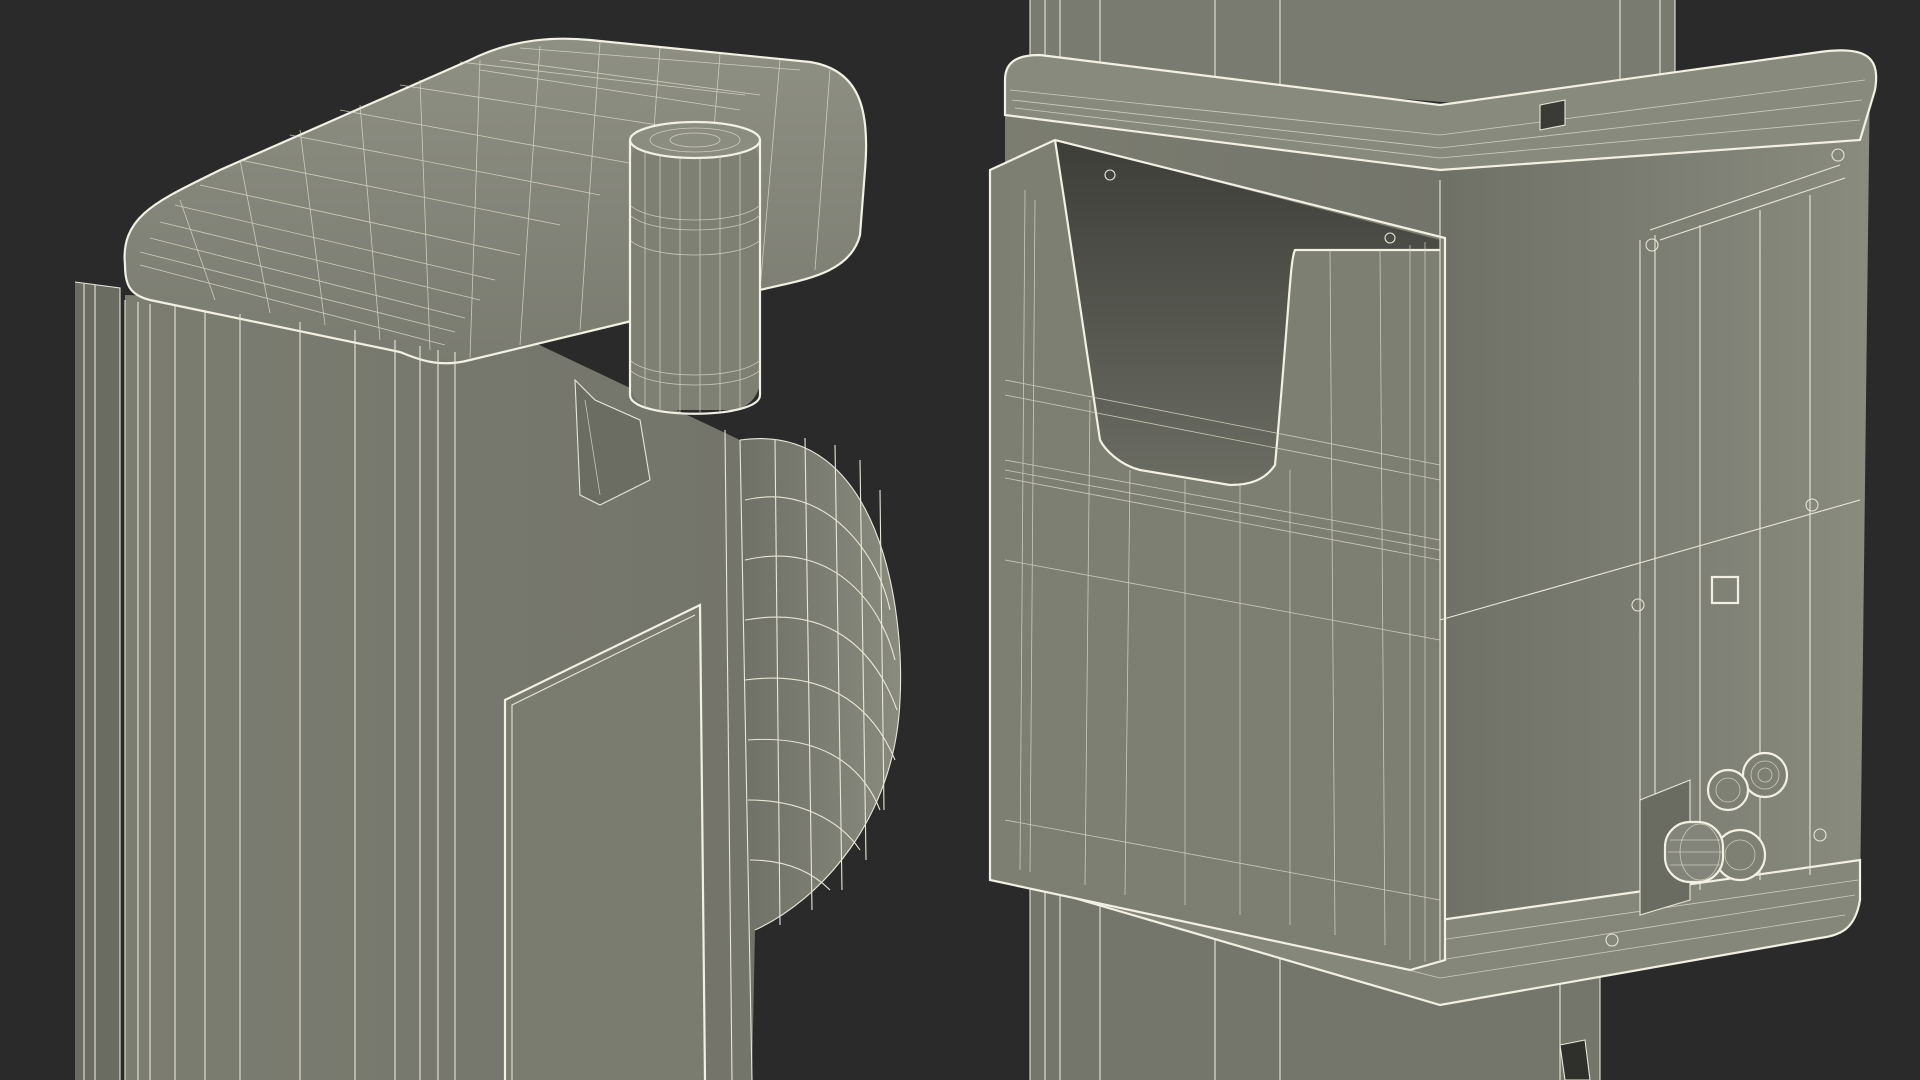 The width and height of the screenshot is (1920, 1080). What do you see at coordinates (97, 681) in the screenshot?
I see `left-back-panel` at bounding box center [97, 681].